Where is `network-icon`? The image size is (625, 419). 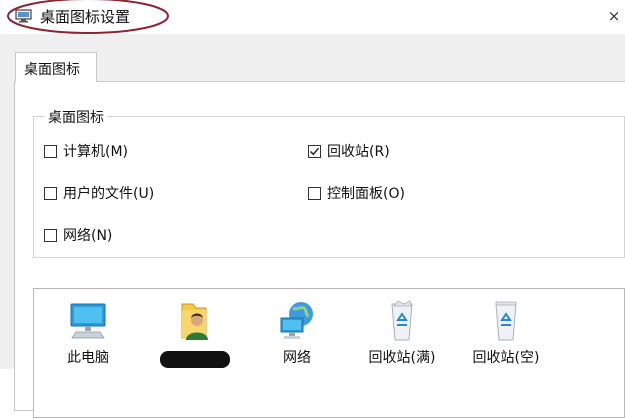
network-icon is located at coordinates (297, 320).